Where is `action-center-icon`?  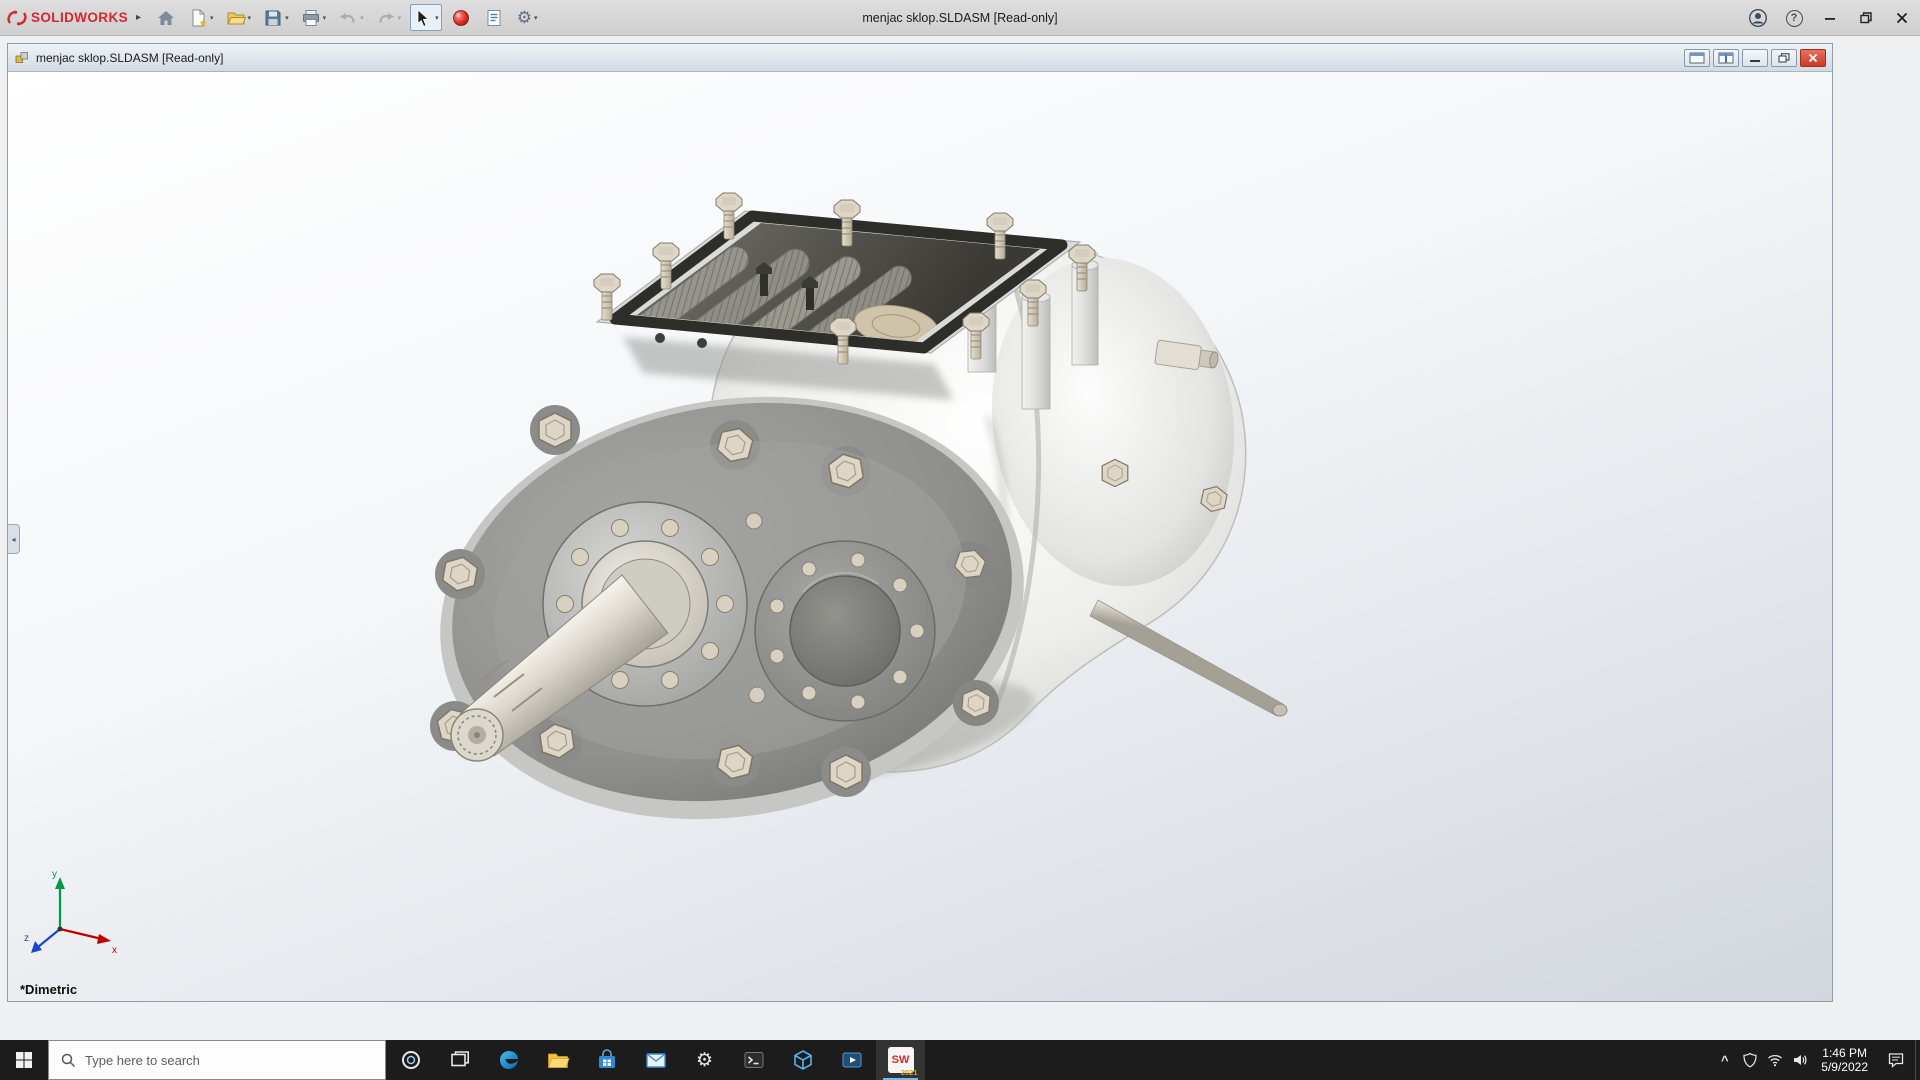
action-center-icon is located at coordinates (1896, 1060).